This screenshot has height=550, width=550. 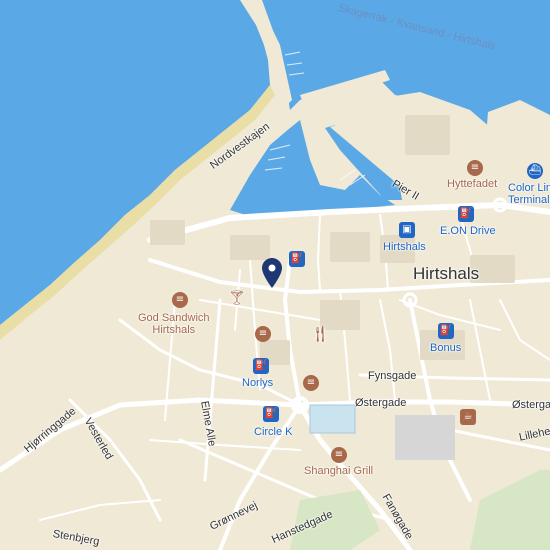 I want to click on poi-hyttefadet-label: Hyttefadet, so click(x=472, y=184).